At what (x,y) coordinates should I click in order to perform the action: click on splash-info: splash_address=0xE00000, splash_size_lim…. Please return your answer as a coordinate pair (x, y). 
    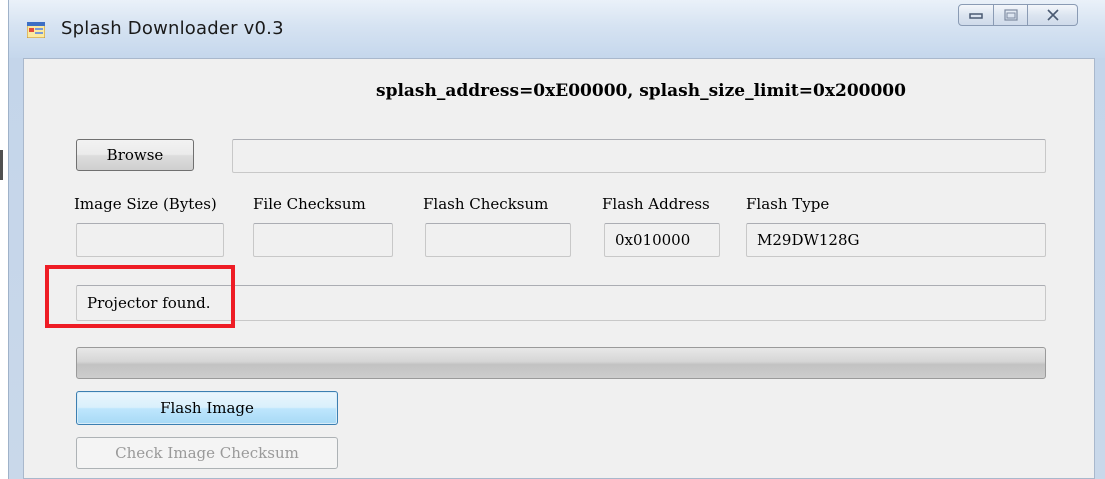
    Looking at the image, I should click on (641, 91).